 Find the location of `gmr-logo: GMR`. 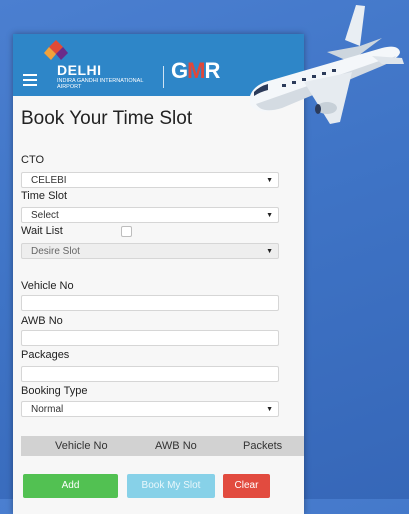

gmr-logo: GMR is located at coordinates (195, 71).